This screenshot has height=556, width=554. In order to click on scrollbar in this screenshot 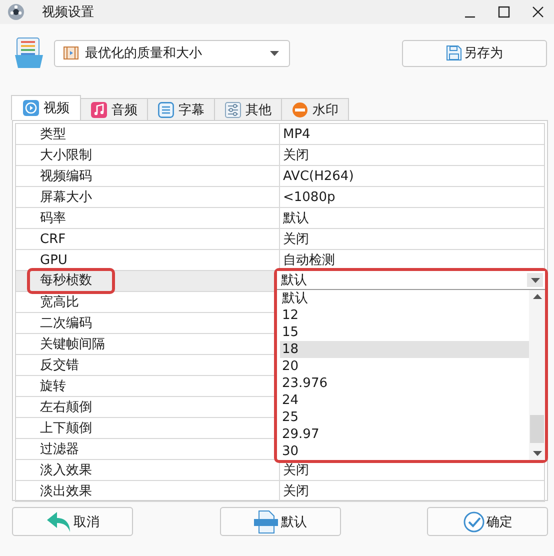, I will do `click(537, 375)`.